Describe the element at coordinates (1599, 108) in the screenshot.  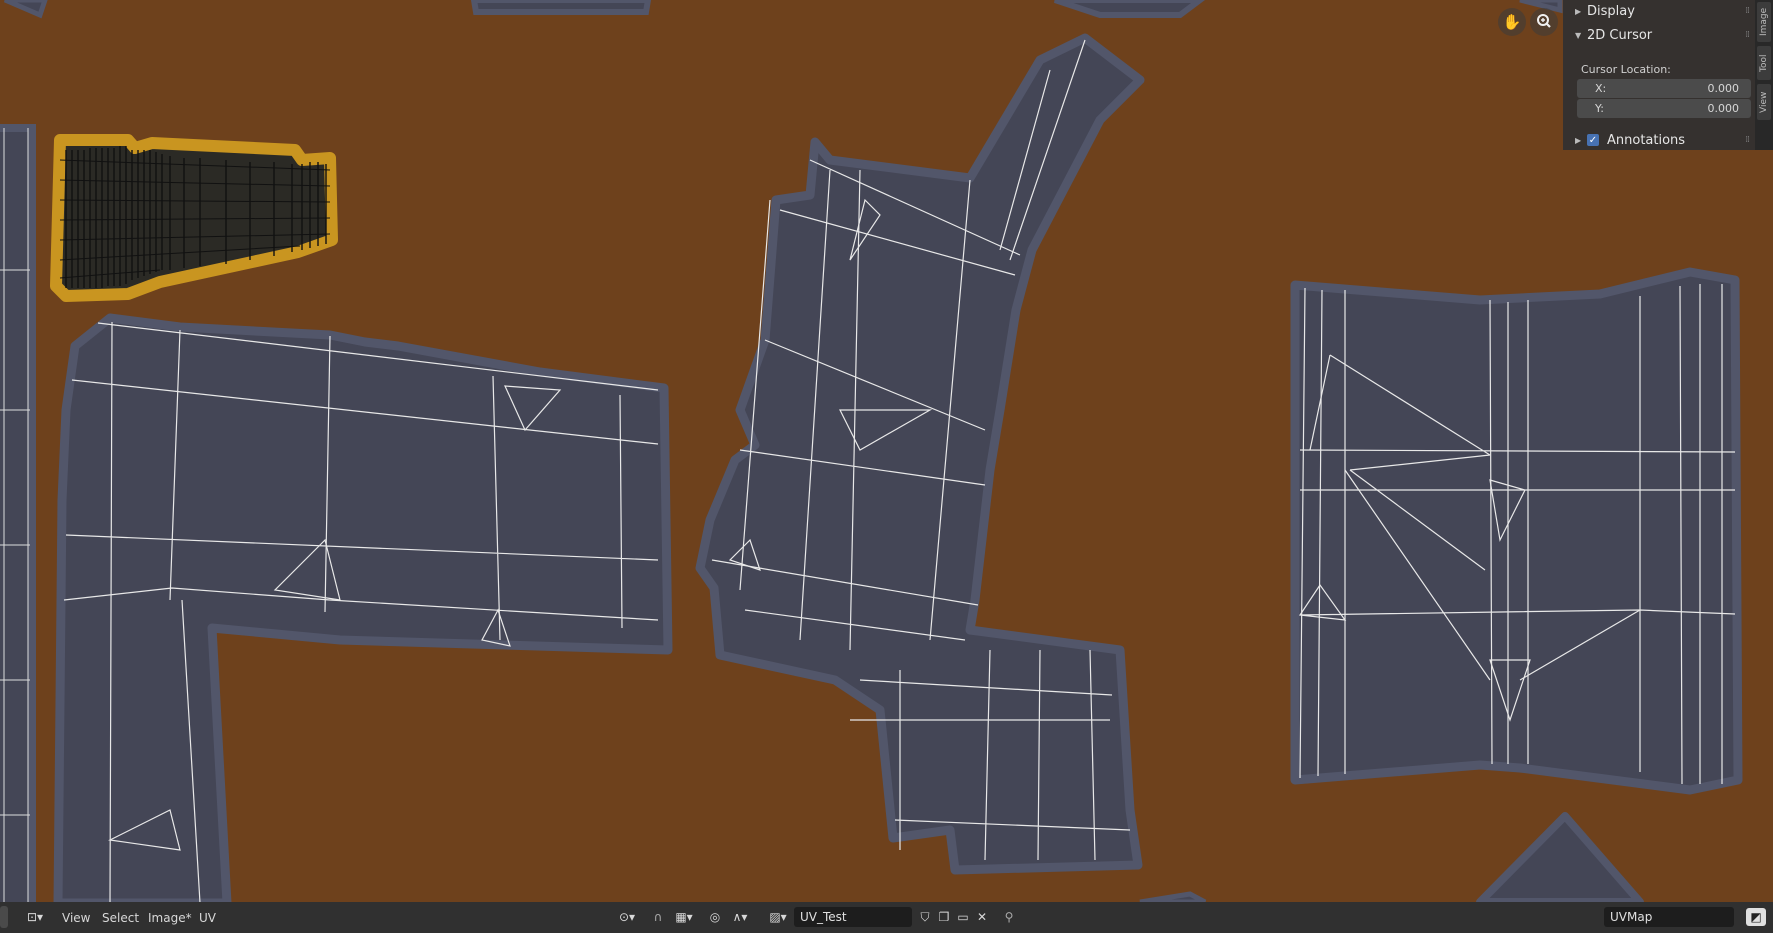
I see `cursor-y-label: Y:` at that location.